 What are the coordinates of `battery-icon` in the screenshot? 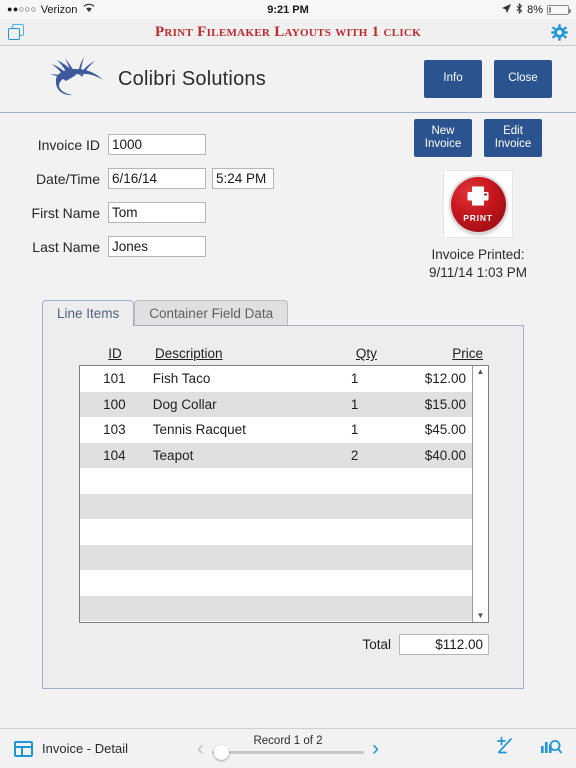 It's located at (559, 9).